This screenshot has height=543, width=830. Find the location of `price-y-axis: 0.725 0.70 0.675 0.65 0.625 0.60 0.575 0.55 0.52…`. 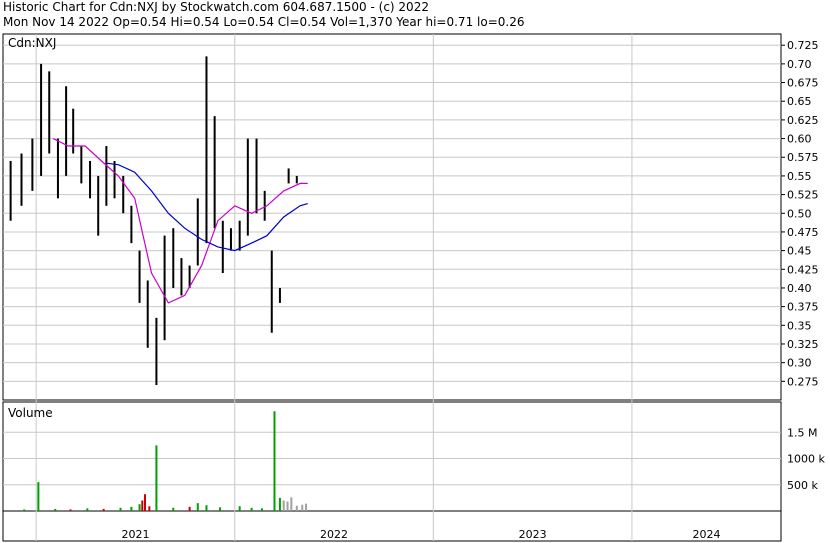

price-y-axis: 0.725 0.70 0.675 0.65 0.625 0.60 0.575 0.55 0.52… is located at coordinates (800, 213).